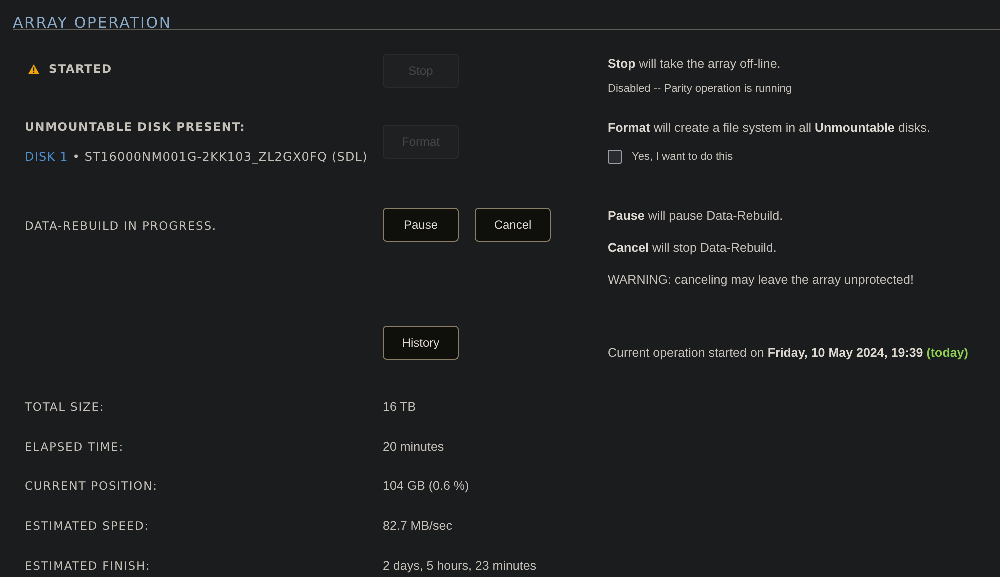 The width and height of the screenshot is (1000, 577). What do you see at coordinates (947, 353) in the screenshot?
I see `today-tag: (today)` at bounding box center [947, 353].